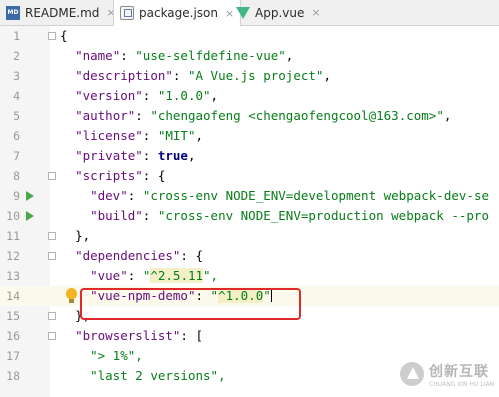  What do you see at coordinates (16, 136) in the screenshot?
I see `line-number: 6` at bounding box center [16, 136].